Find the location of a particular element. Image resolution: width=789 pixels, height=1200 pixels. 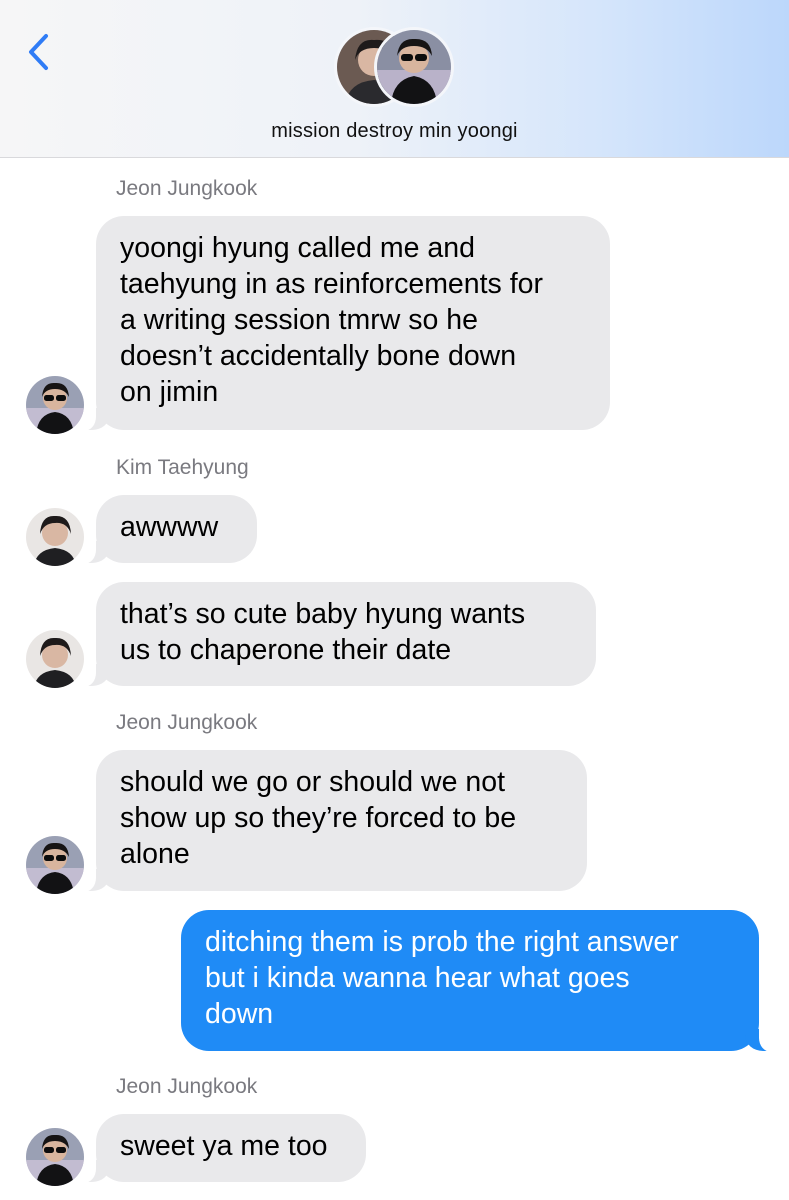

back-button is located at coordinates (39, 52).